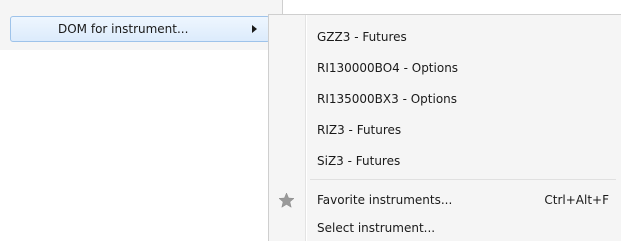 Image resolution: width=621 pixels, height=241 pixels. What do you see at coordinates (359, 161) in the screenshot?
I see `menu-item-label: SiZ3 - Futures` at bounding box center [359, 161].